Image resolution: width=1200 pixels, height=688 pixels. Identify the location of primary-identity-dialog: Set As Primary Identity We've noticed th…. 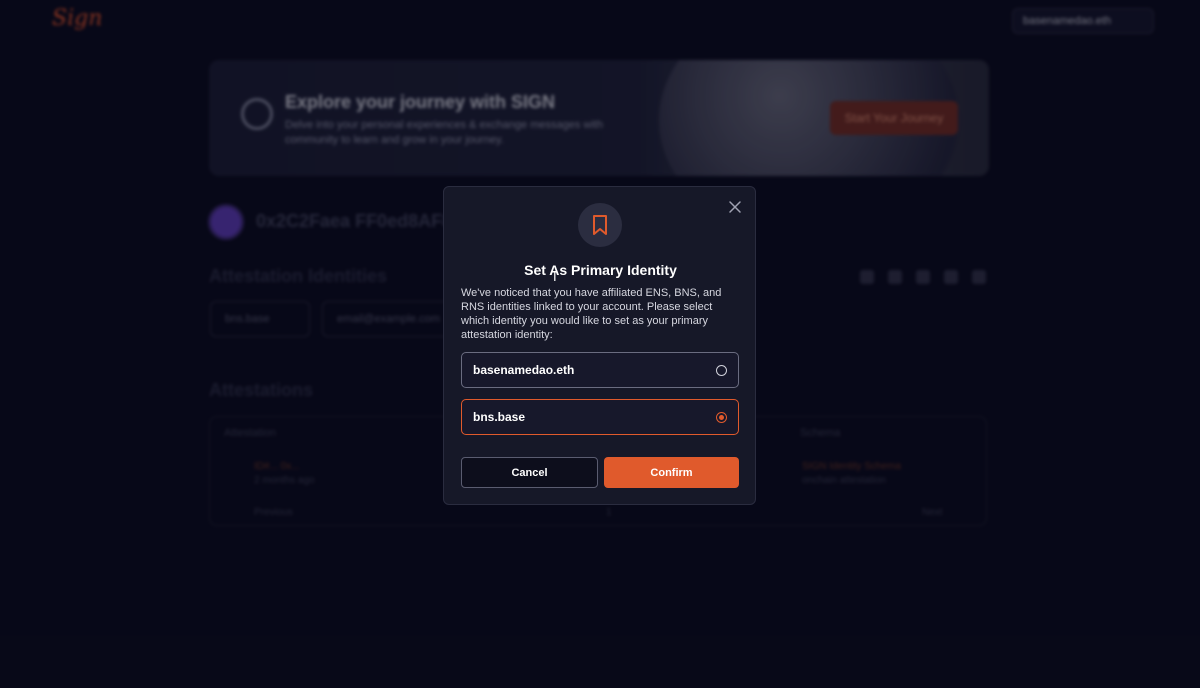
(599, 345).